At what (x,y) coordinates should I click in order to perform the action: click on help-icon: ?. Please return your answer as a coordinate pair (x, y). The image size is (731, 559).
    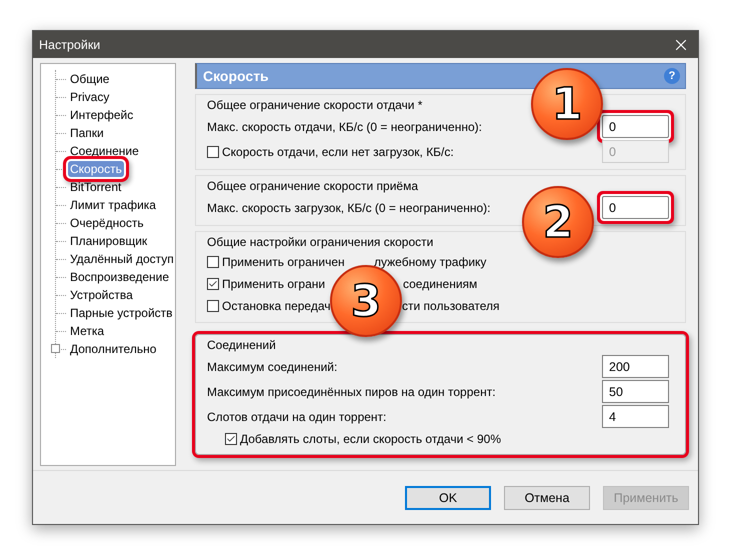
    Looking at the image, I should click on (672, 76).